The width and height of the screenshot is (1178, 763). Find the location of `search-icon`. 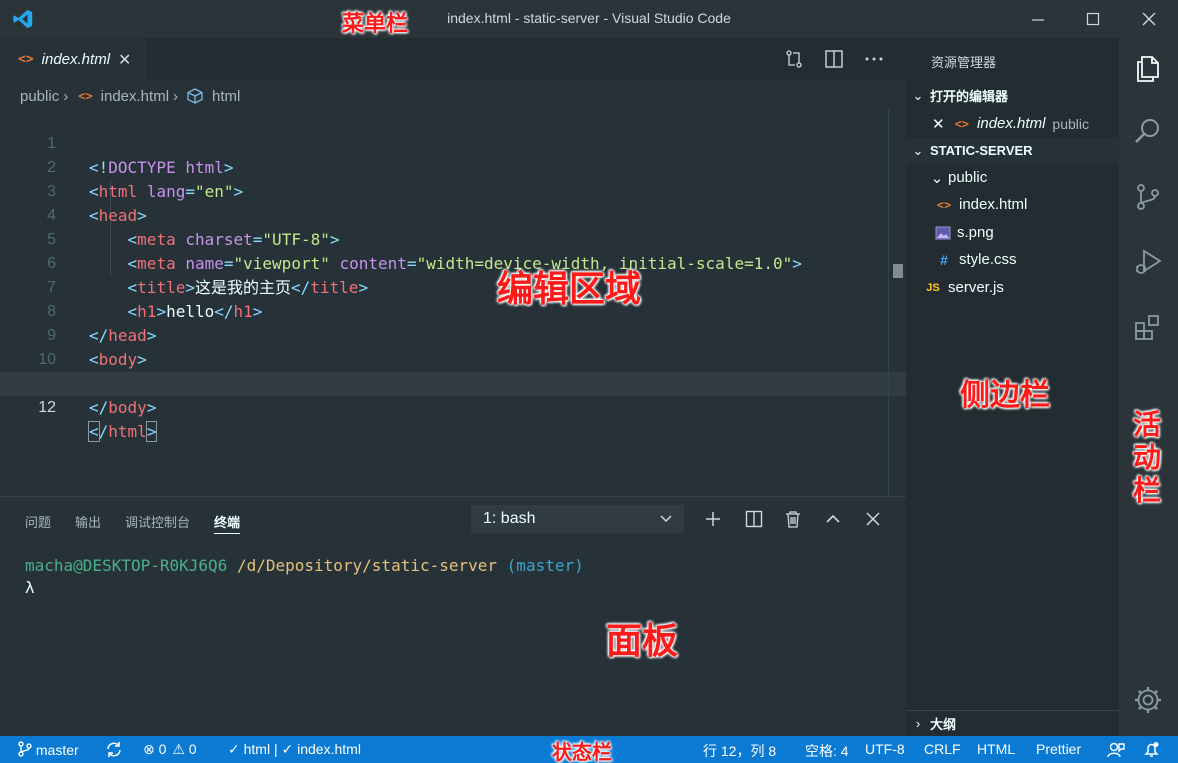

search-icon is located at coordinates (1148, 131).